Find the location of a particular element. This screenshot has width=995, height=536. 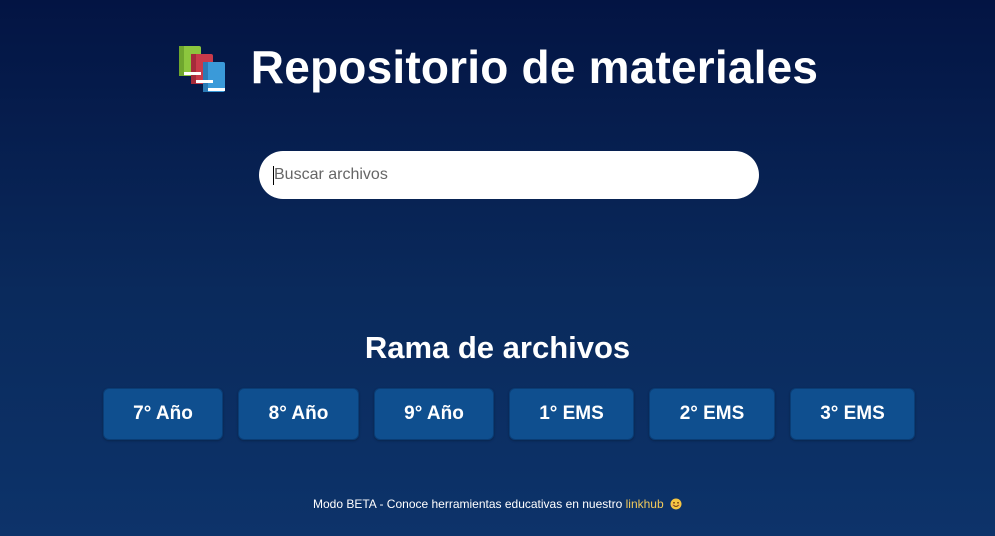

grade-button-8-ano: 8° Año is located at coordinates (298, 414).